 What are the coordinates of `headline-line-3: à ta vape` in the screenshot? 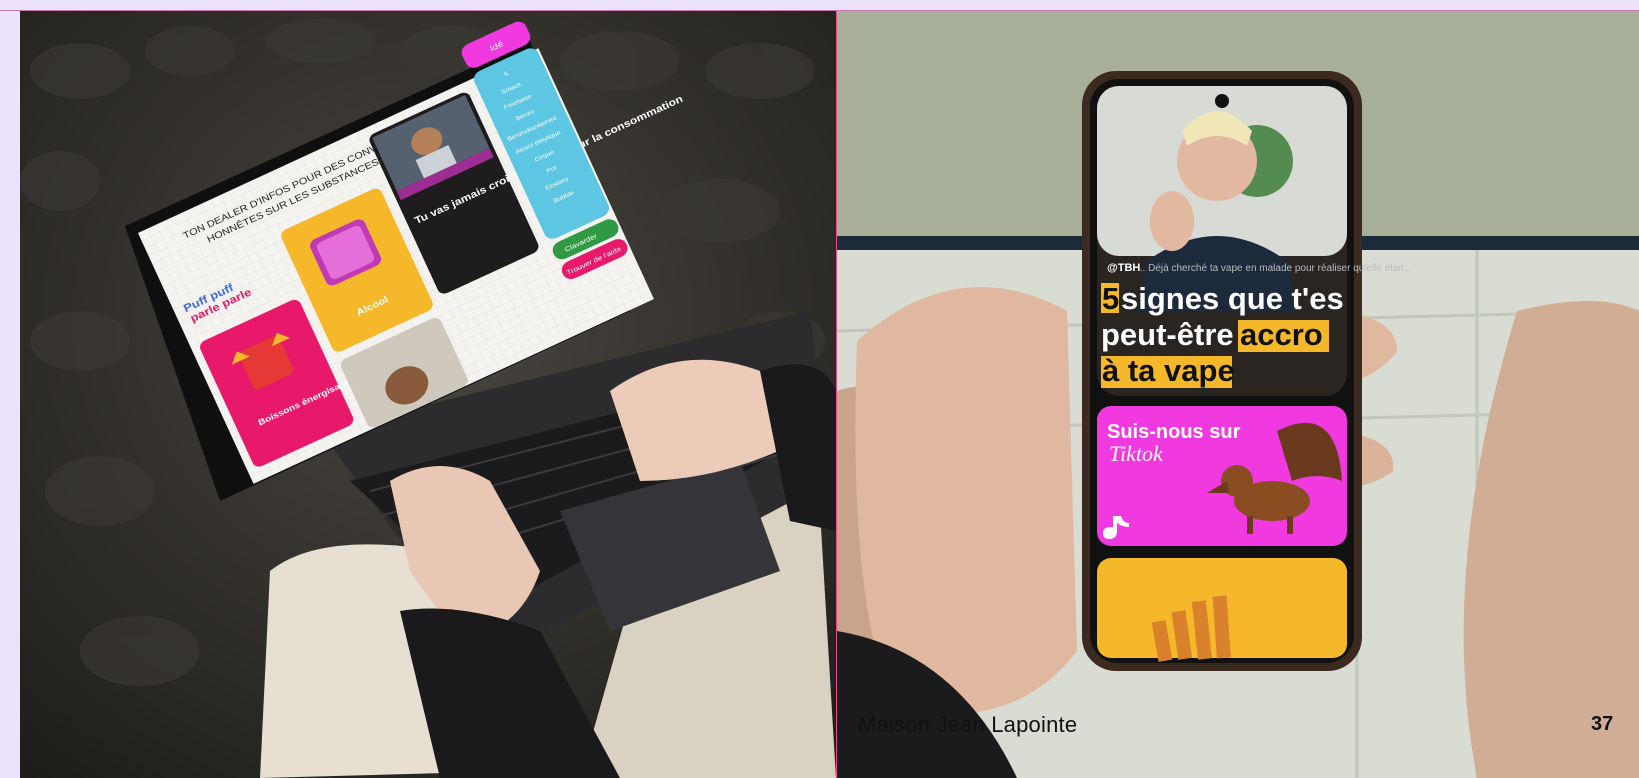 It's located at (1168, 370).